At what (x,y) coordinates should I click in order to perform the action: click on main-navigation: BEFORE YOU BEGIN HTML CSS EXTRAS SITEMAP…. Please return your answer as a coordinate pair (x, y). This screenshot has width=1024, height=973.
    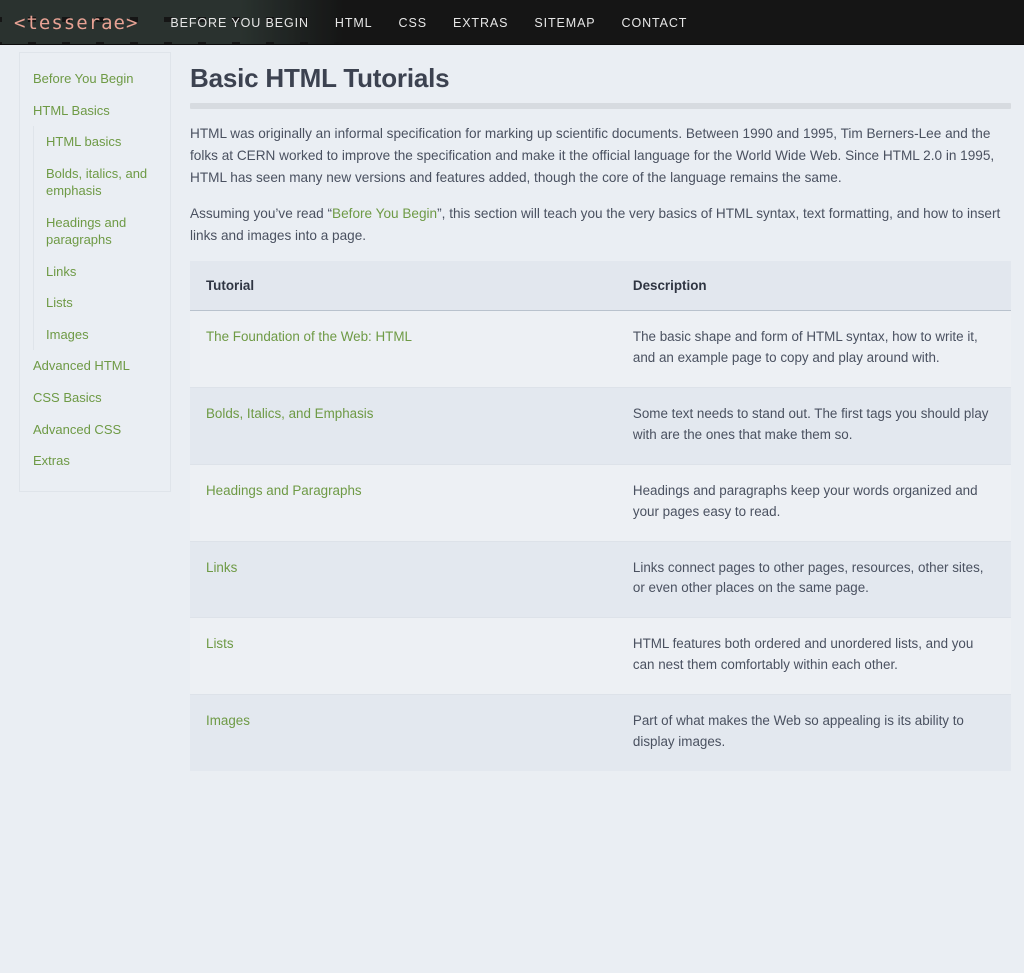
    Looking at the image, I should click on (428, 23).